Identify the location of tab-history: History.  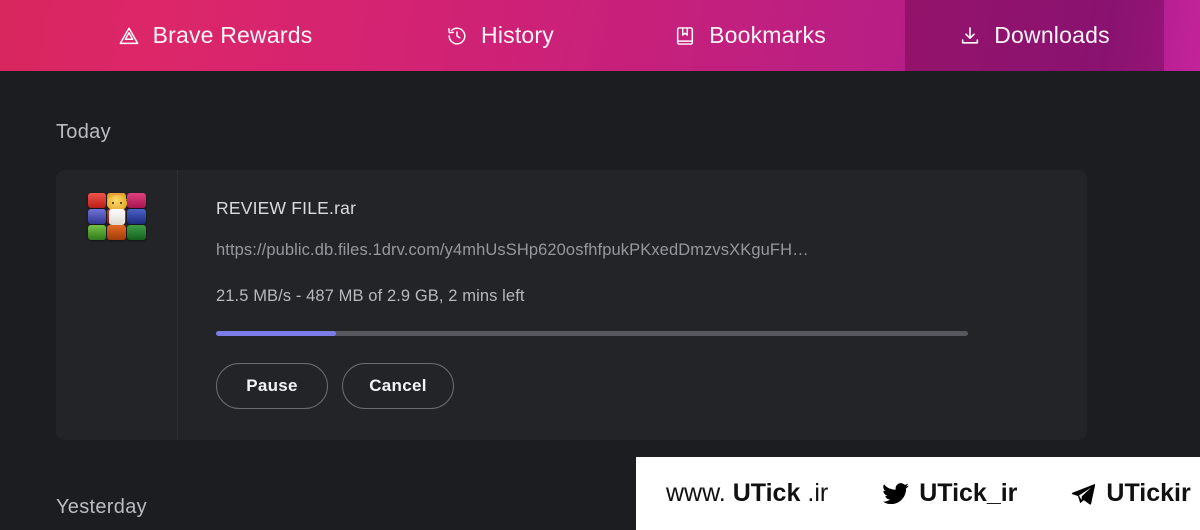
(500, 35).